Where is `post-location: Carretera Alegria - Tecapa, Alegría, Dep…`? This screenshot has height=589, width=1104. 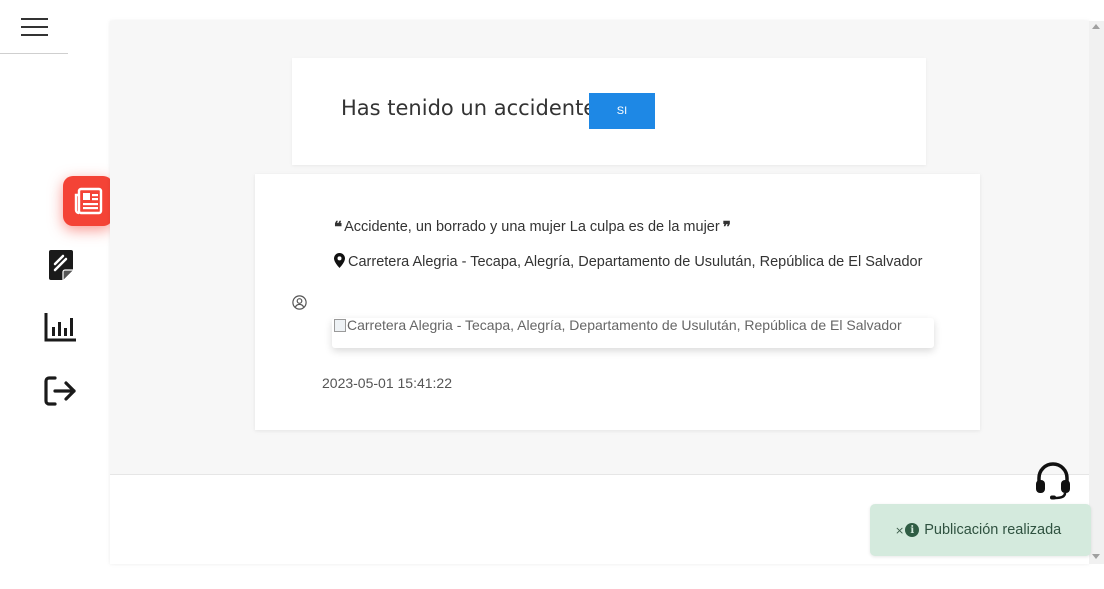
post-location: Carretera Alegria - Tecapa, Alegría, Dep… is located at coordinates (634, 262).